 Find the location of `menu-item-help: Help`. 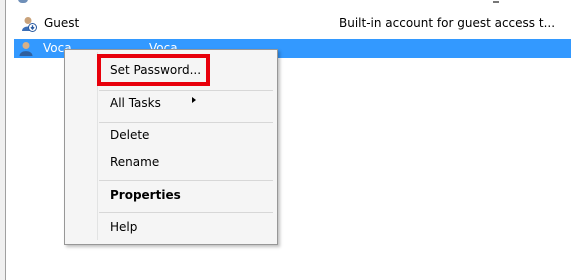

menu-item-help: Help is located at coordinates (123, 227).